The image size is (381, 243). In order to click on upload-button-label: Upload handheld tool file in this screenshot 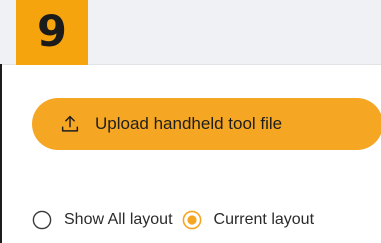, I will do `click(189, 123)`.